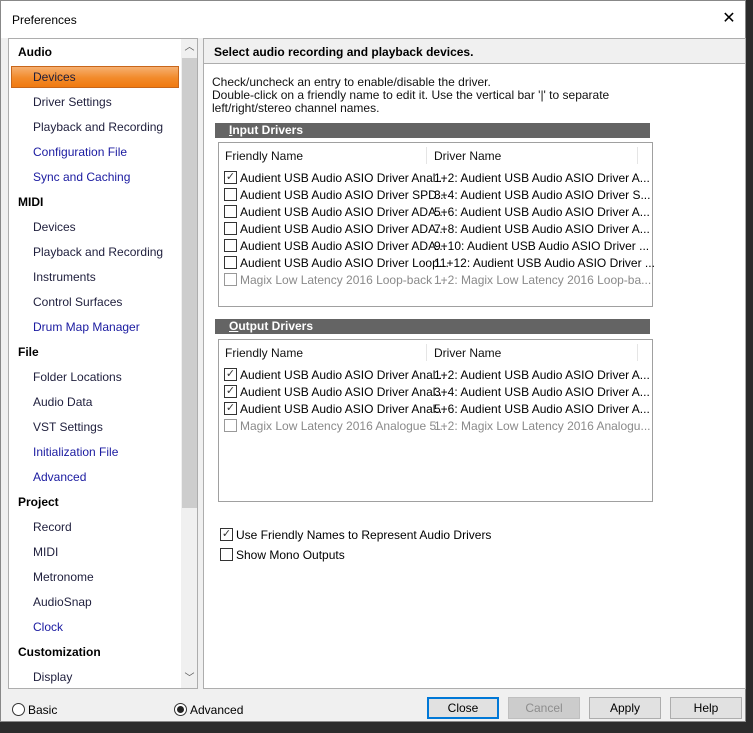  Describe the element at coordinates (64, 277) in the screenshot. I see `sidebar-item-instruments: Instruments` at that location.